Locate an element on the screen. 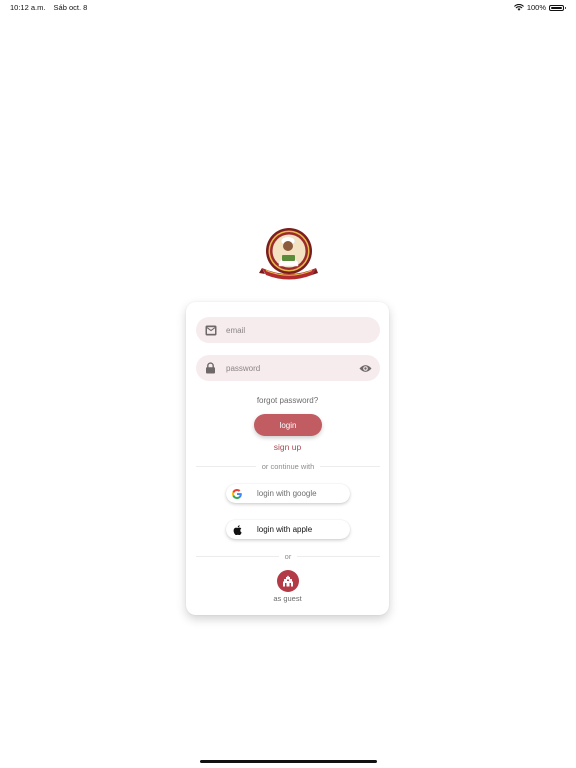 The height and width of the screenshot is (768, 576). status-bar: 10:12 a.m. Sáb oct. 8 100% is located at coordinates (288, 7).